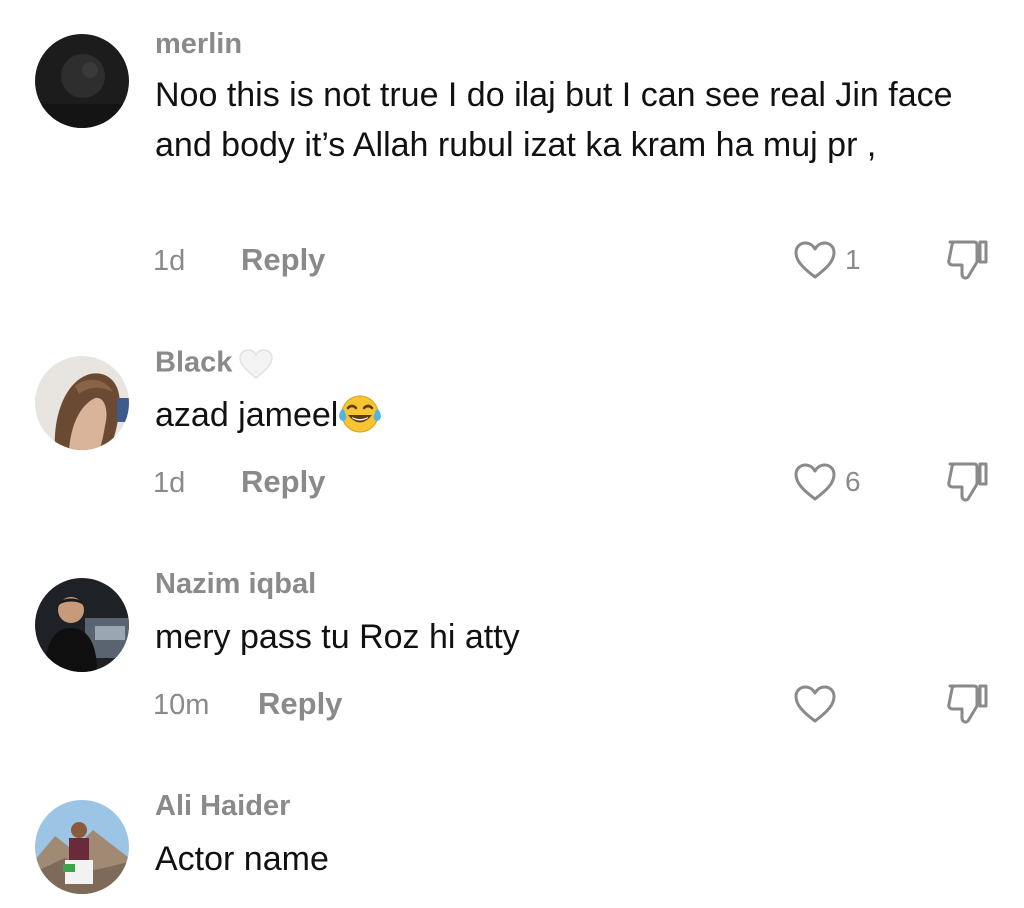 Image resolution: width=1024 pixels, height=908 pixels. I want to click on comment-username: Nazim iqbal, so click(235, 584).